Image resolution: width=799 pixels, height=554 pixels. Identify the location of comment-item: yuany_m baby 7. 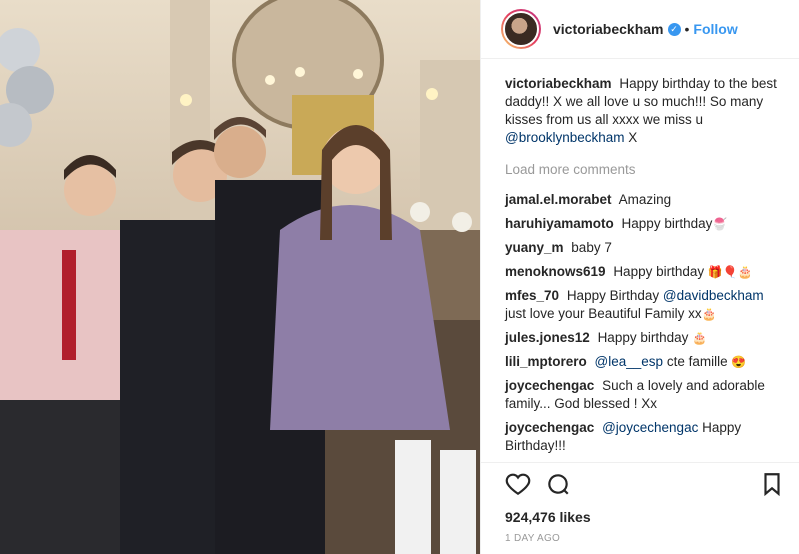
(645, 248).